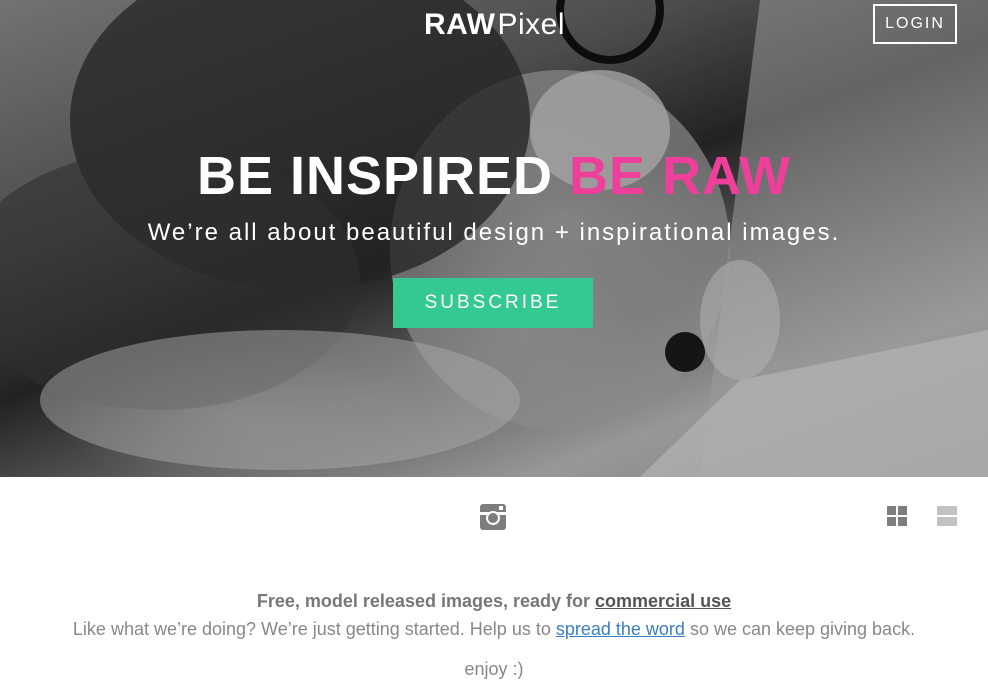  I want to click on logo-pixel: Pixel, so click(531, 24).